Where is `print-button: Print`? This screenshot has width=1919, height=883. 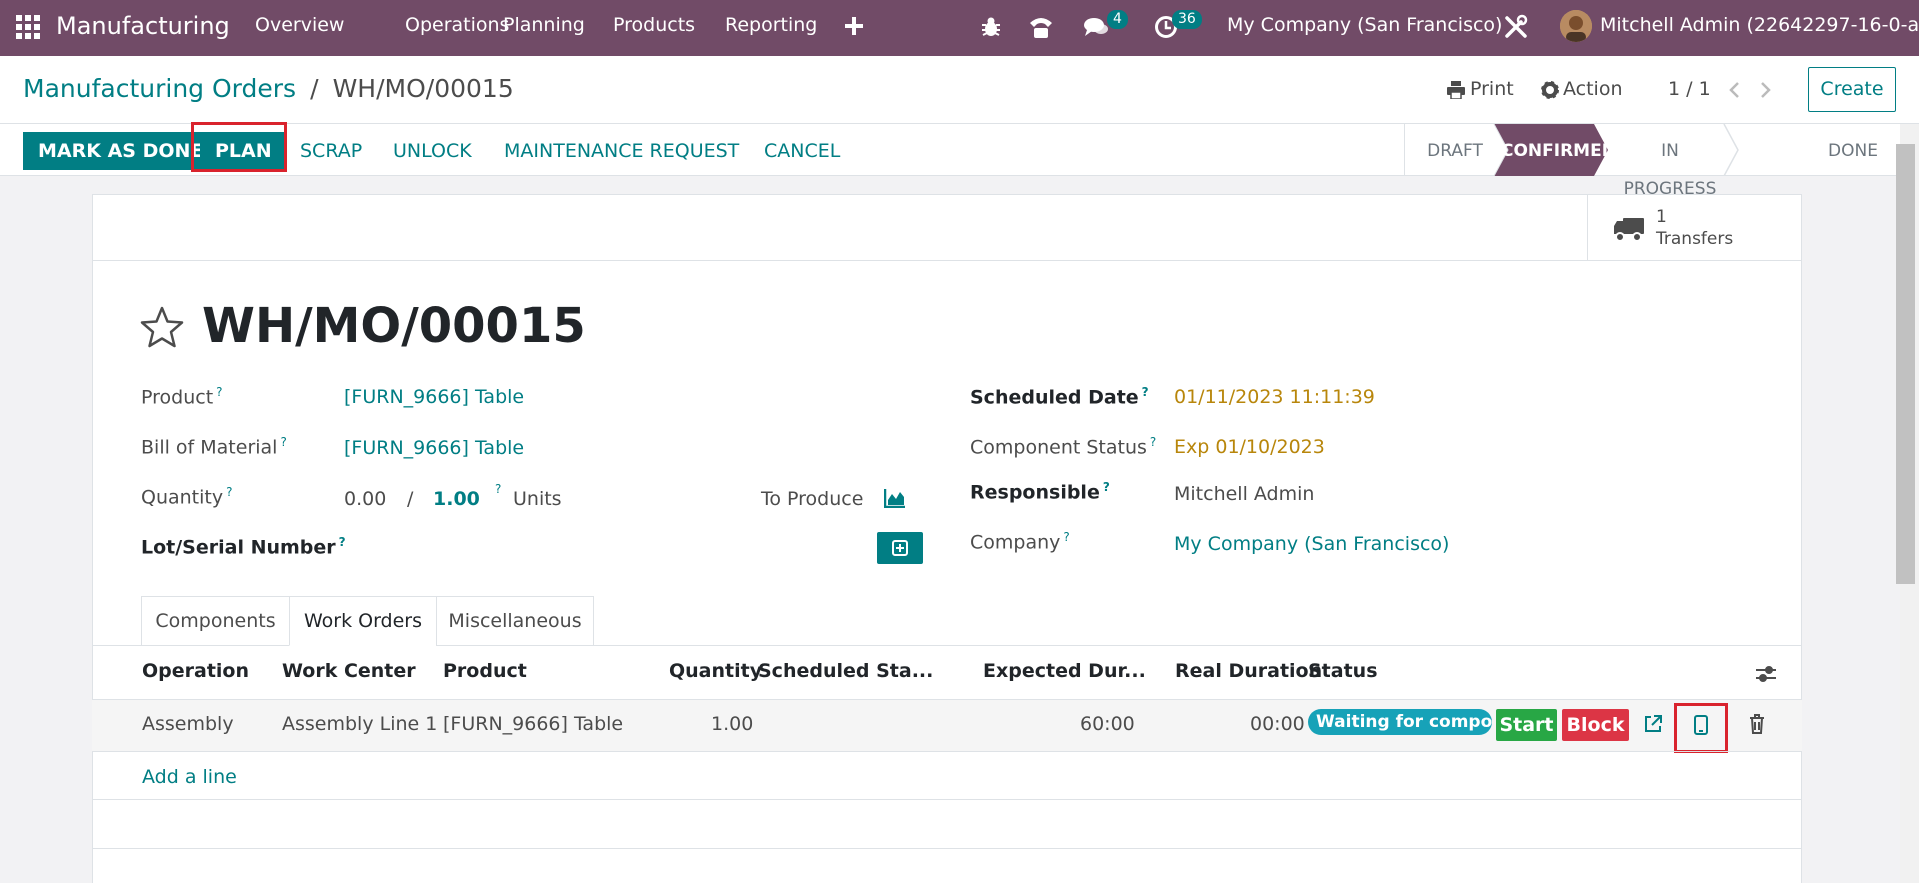 print-button: Print is located at coordinates (1492, 89).